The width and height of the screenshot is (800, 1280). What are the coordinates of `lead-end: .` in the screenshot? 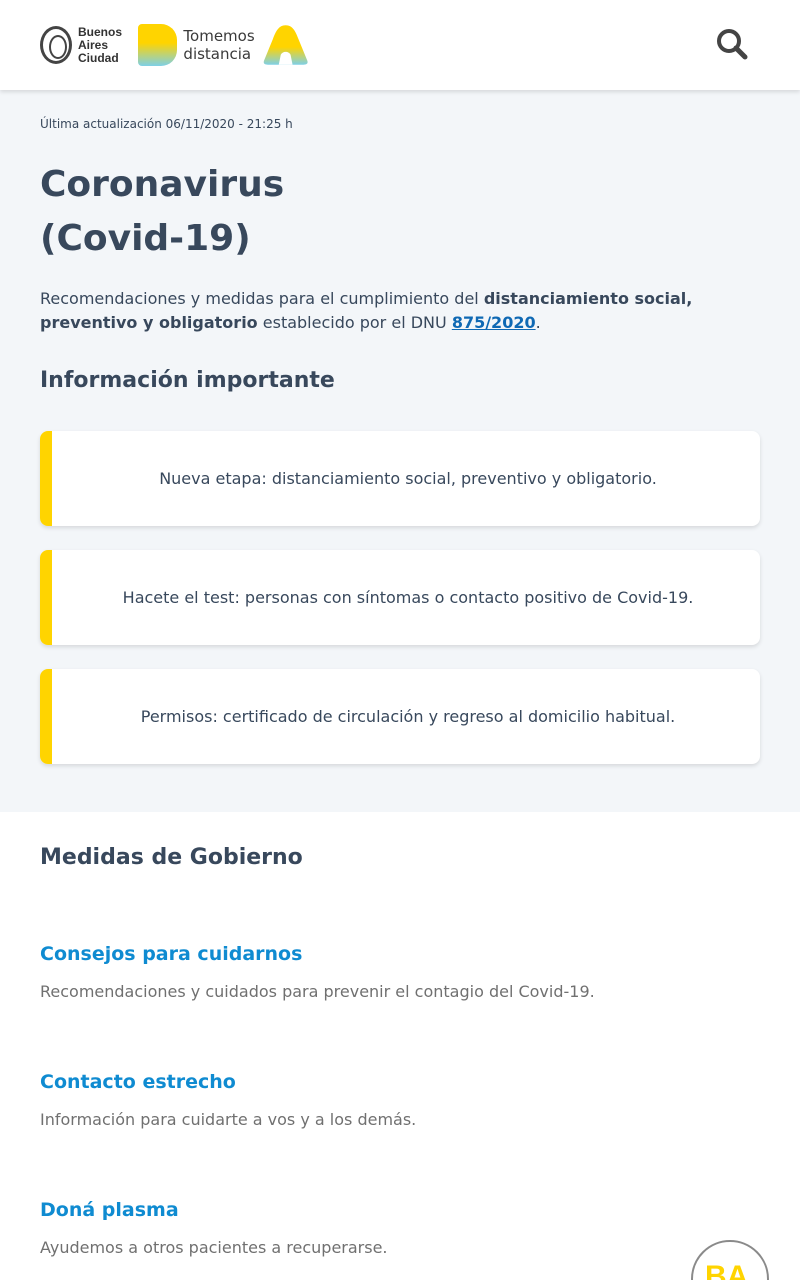 It's located at (538, 322).